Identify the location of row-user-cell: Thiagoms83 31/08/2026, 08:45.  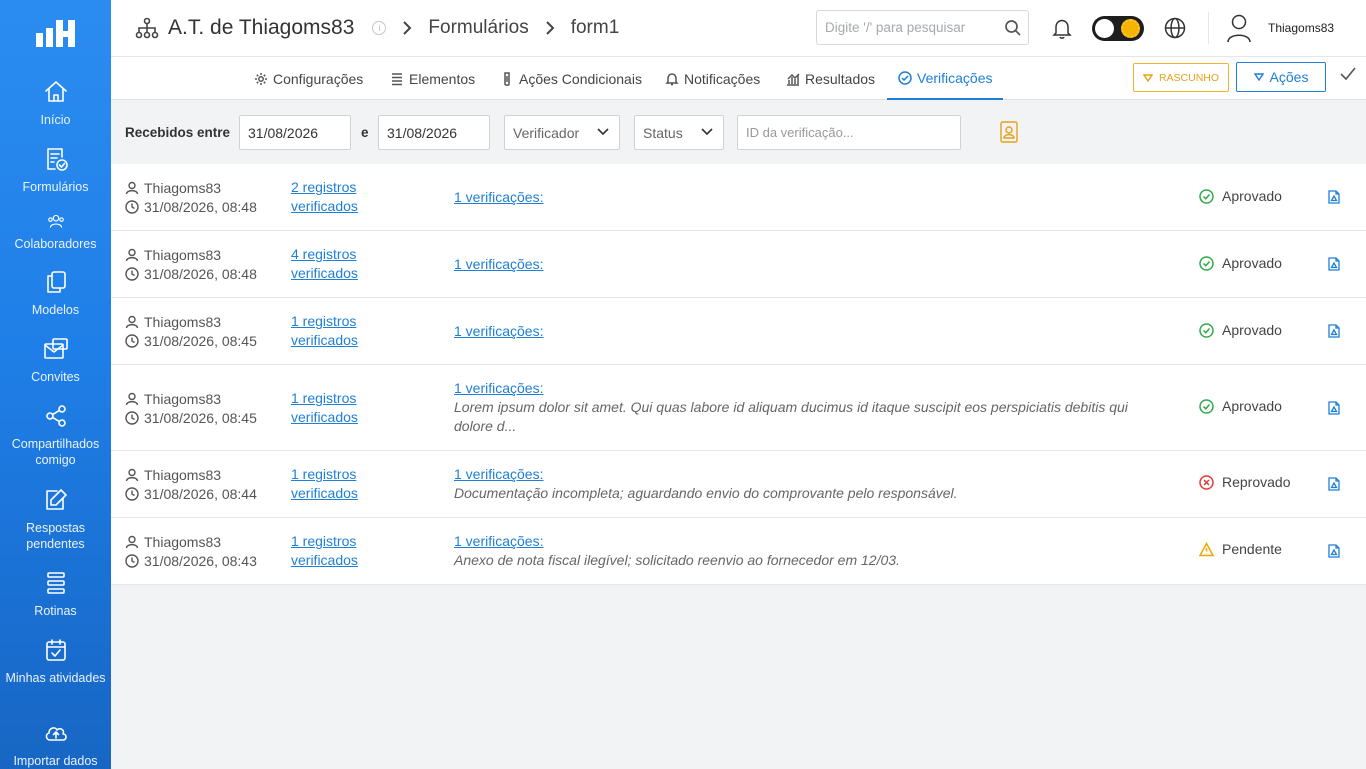
(191, 408).